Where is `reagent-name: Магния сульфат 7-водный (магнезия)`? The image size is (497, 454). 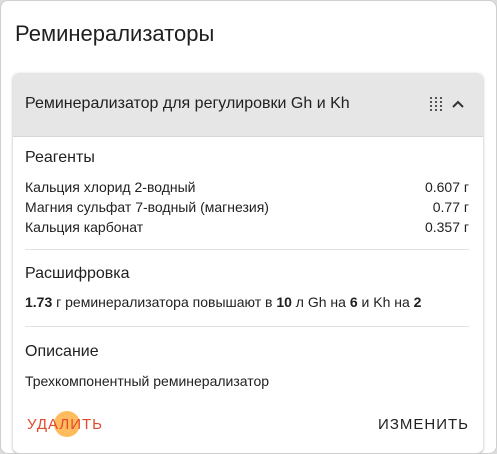 reagent-name: Магния сульфат 7-водный (магнезия) is located at coordinates (147, 207).